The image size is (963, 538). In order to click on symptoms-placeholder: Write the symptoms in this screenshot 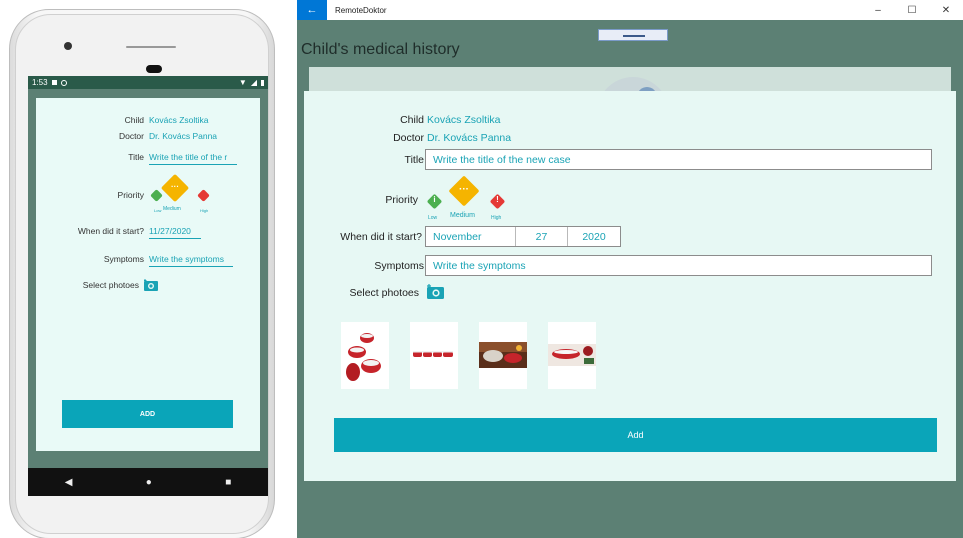, I will do `click(479, 265)`.